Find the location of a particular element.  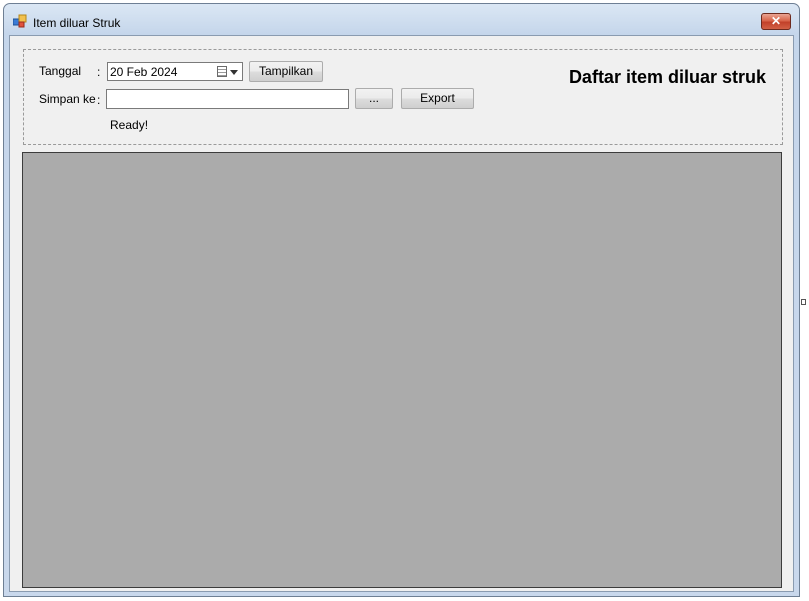

calendar-icon is located at coordinates (222, 71).